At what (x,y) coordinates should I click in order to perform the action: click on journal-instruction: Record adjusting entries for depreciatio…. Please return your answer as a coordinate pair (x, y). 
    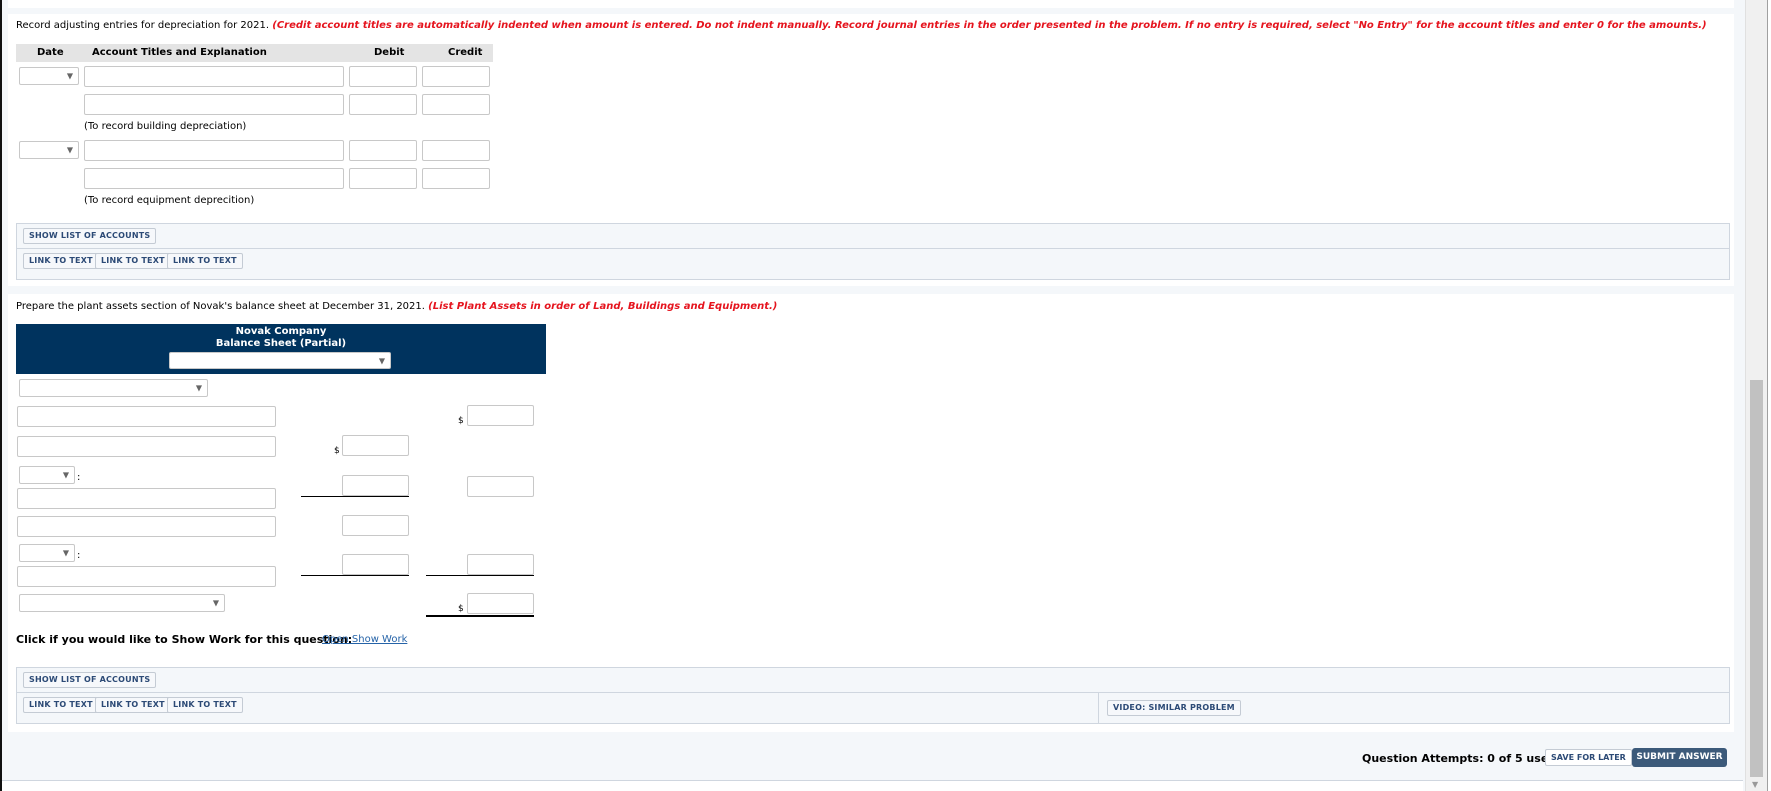
    Looking at the image, I should click on (861, 25).